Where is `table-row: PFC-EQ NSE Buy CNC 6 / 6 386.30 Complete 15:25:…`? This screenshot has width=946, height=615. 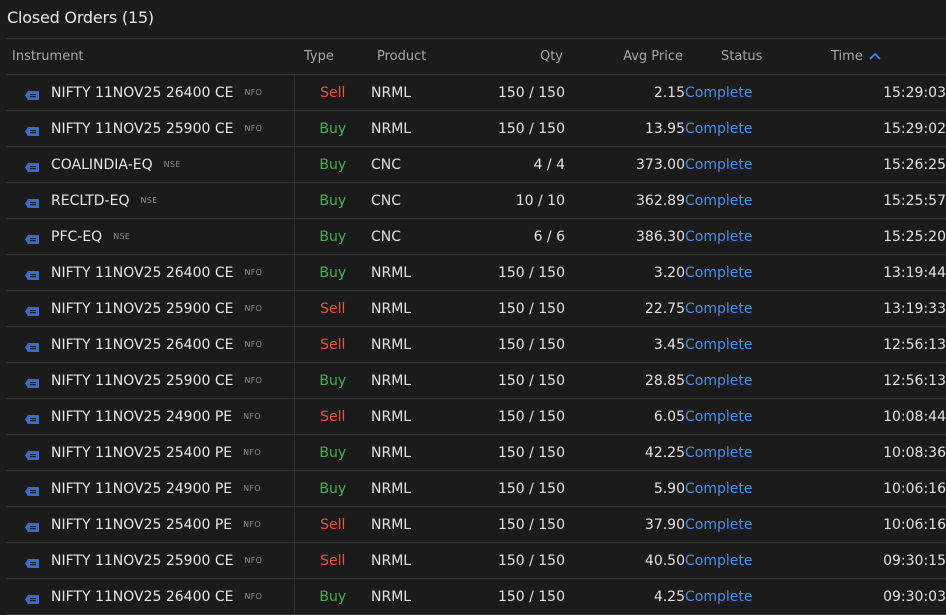
table-row: PFC-EQ NSE Buy CNC 6 / 6 386.30 Complete 15:25:… is located at coordinates (476, 236).